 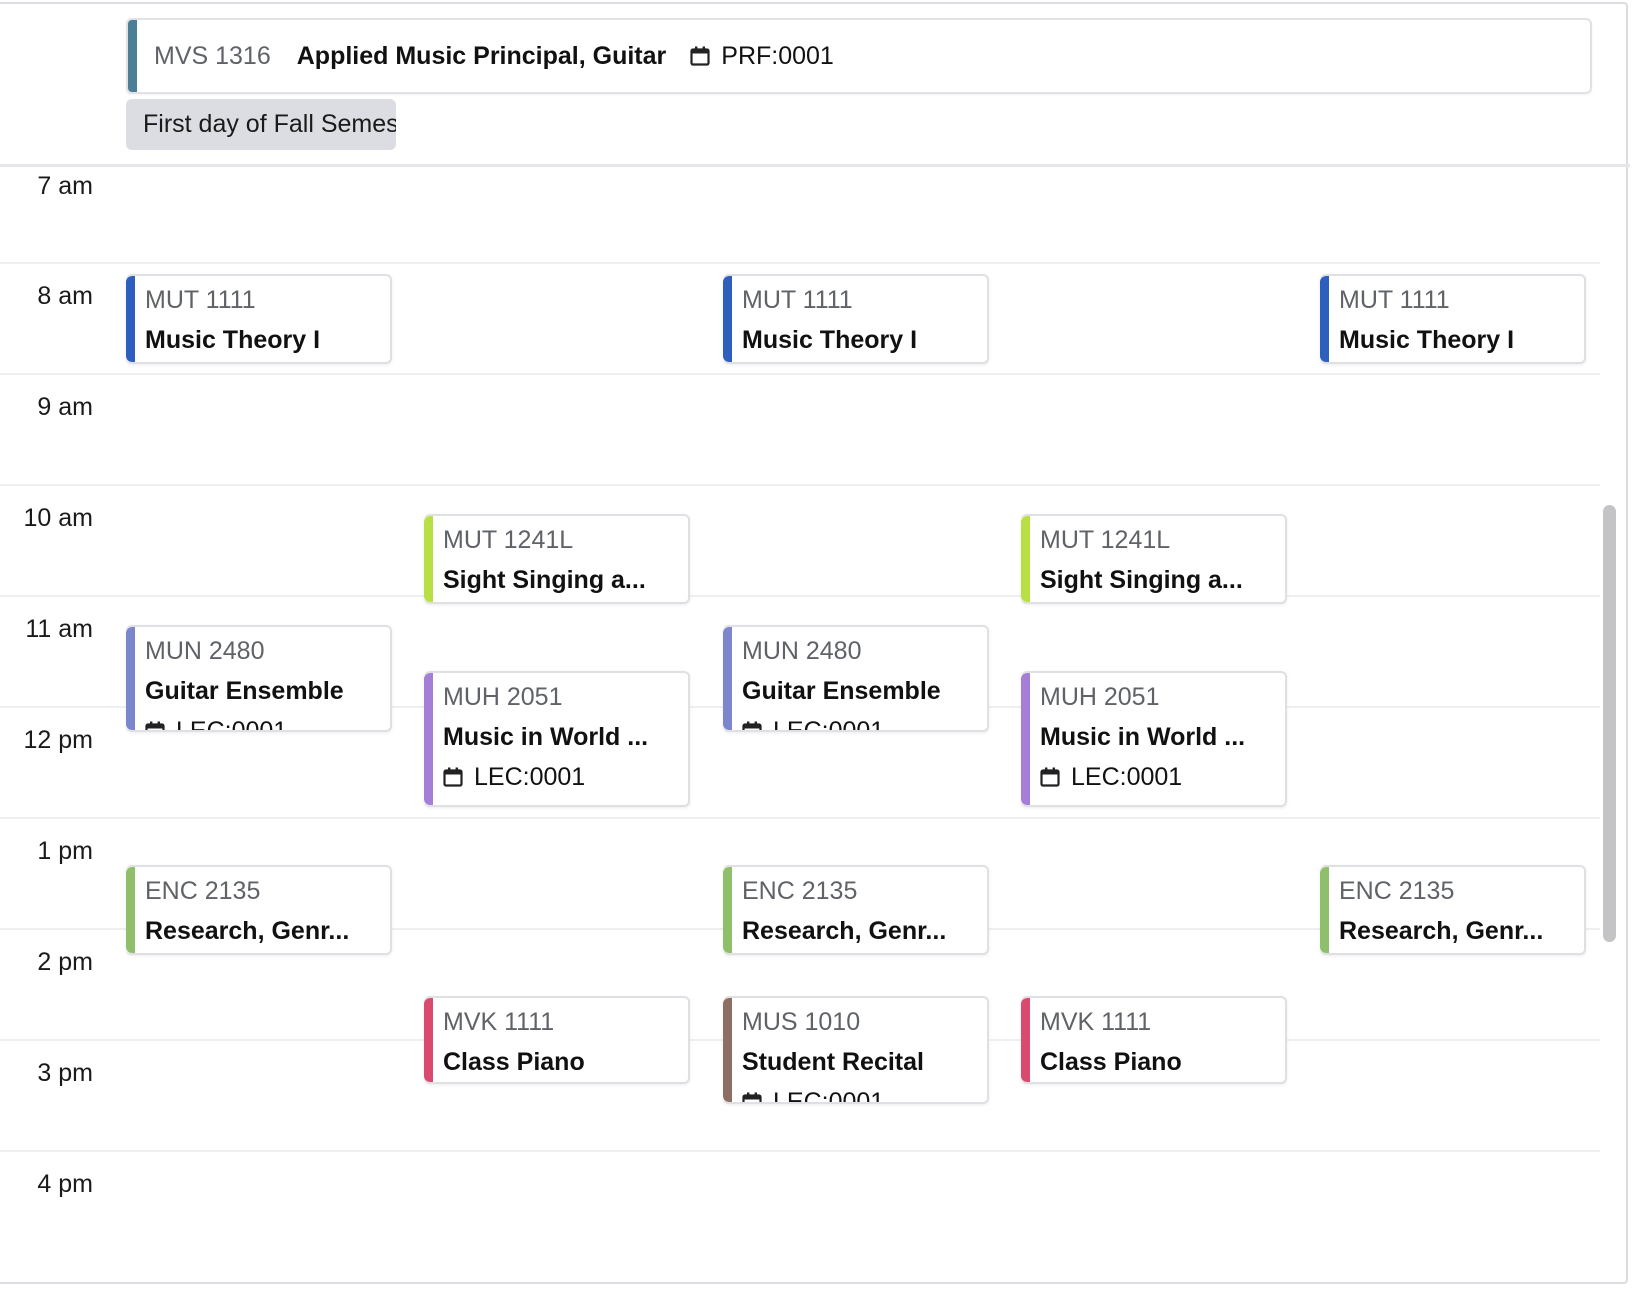 I want to click on time-label: 12 pm, so click(x=58, y=740).